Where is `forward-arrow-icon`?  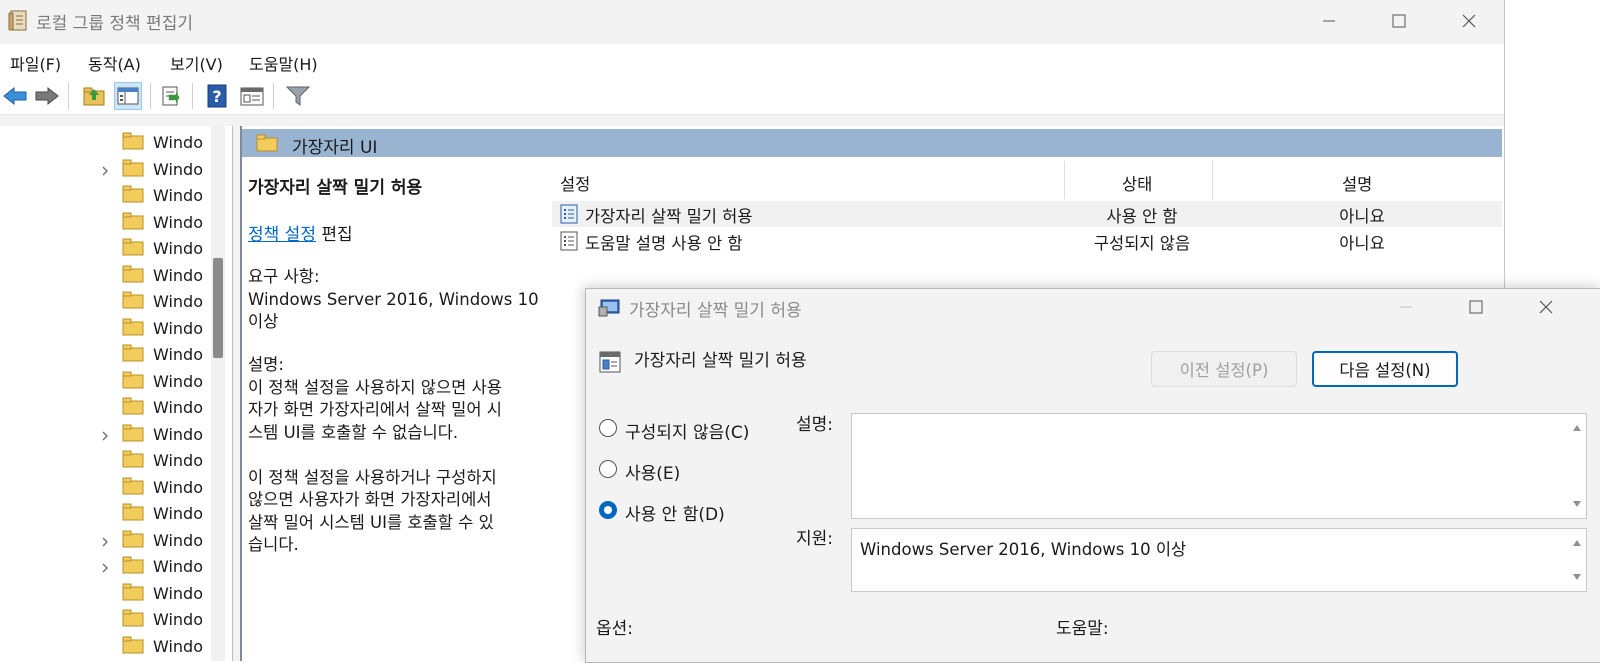 forward-arrow-icon is located at coordinates (47, 96).